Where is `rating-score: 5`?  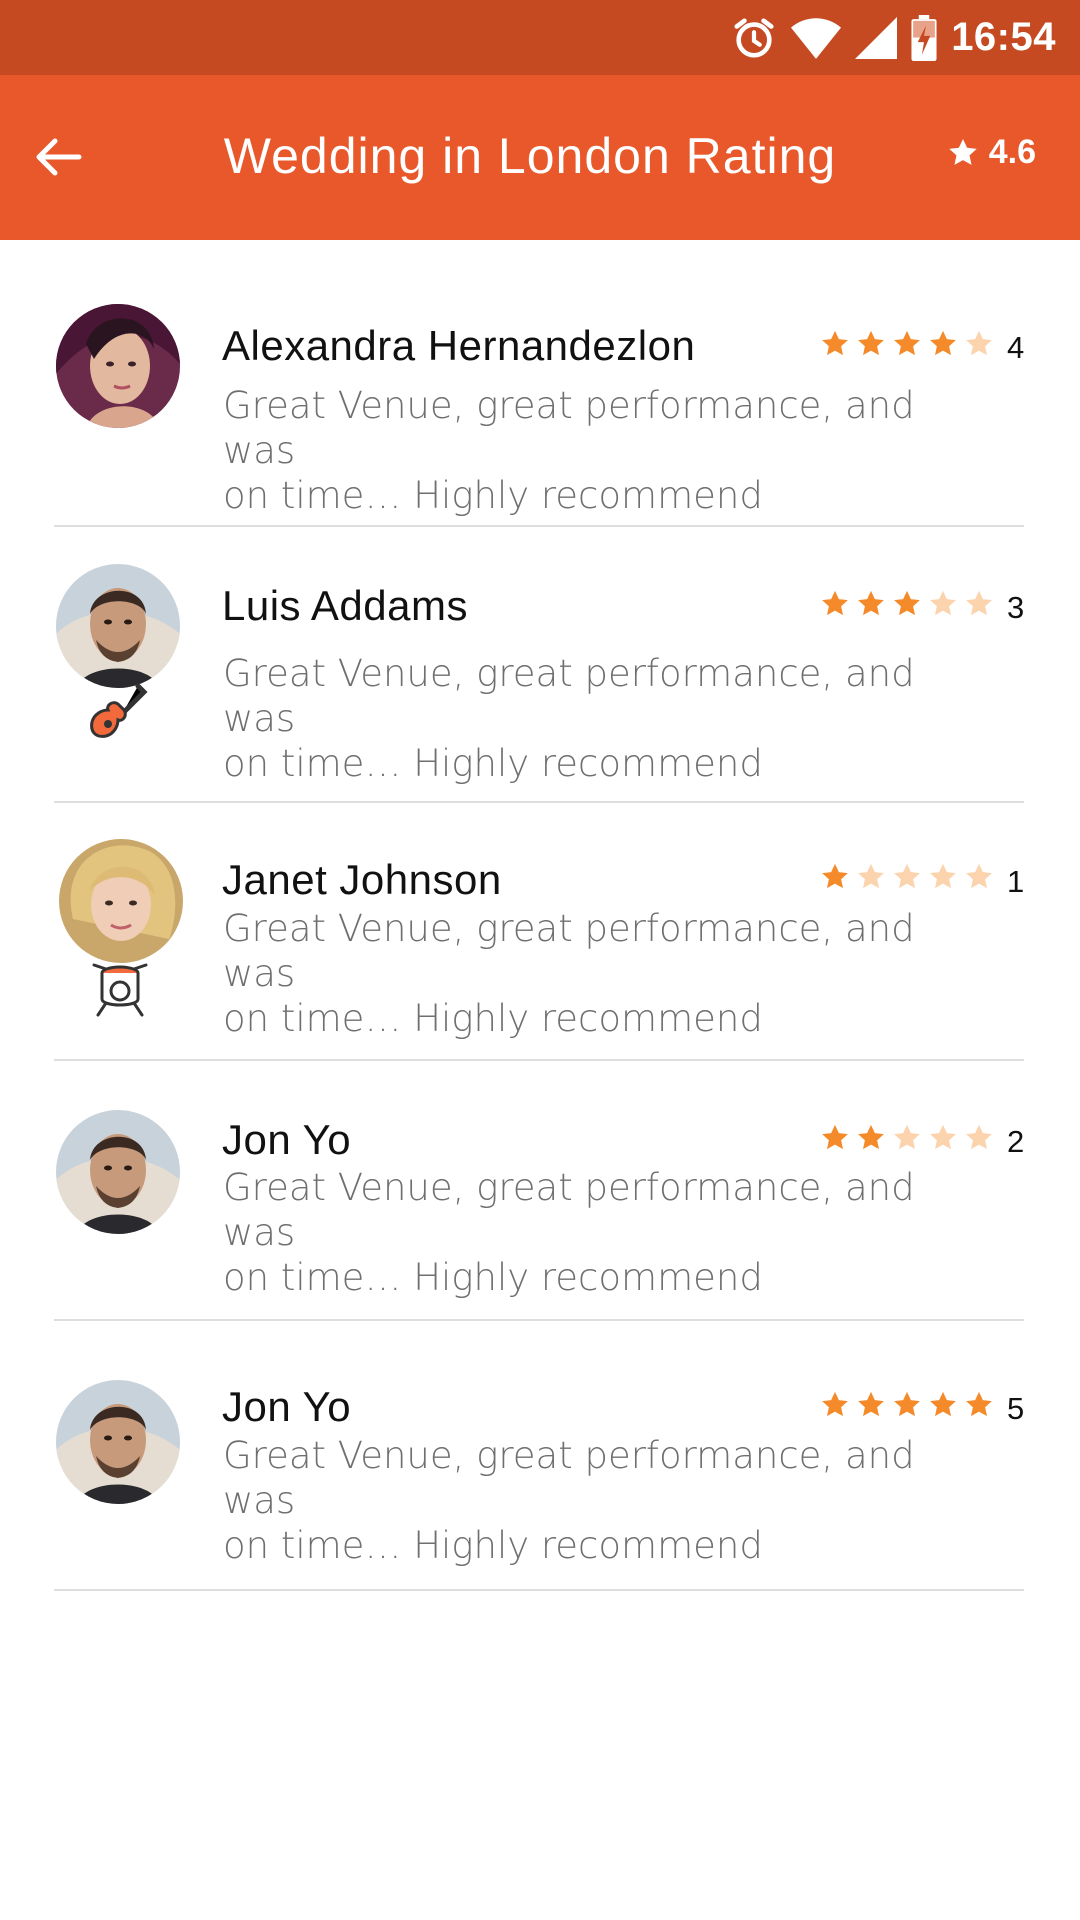 rating-score: 5 is located at coordinates (1016, 1408).